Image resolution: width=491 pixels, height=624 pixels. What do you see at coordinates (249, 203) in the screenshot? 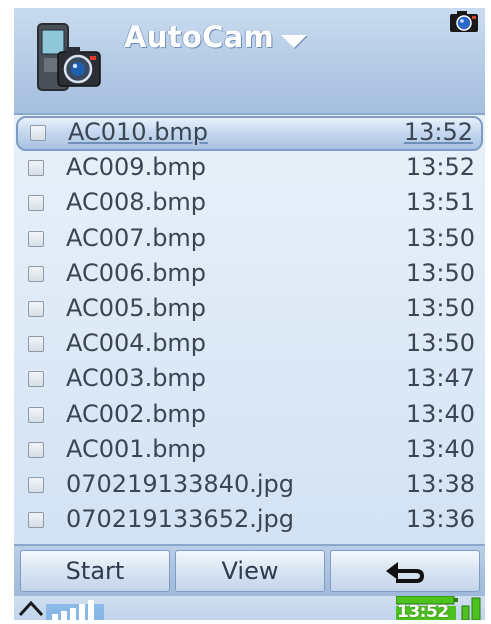
I see `file-list-item: AC008.bmp 13:51` at bounding box center [249, 203].